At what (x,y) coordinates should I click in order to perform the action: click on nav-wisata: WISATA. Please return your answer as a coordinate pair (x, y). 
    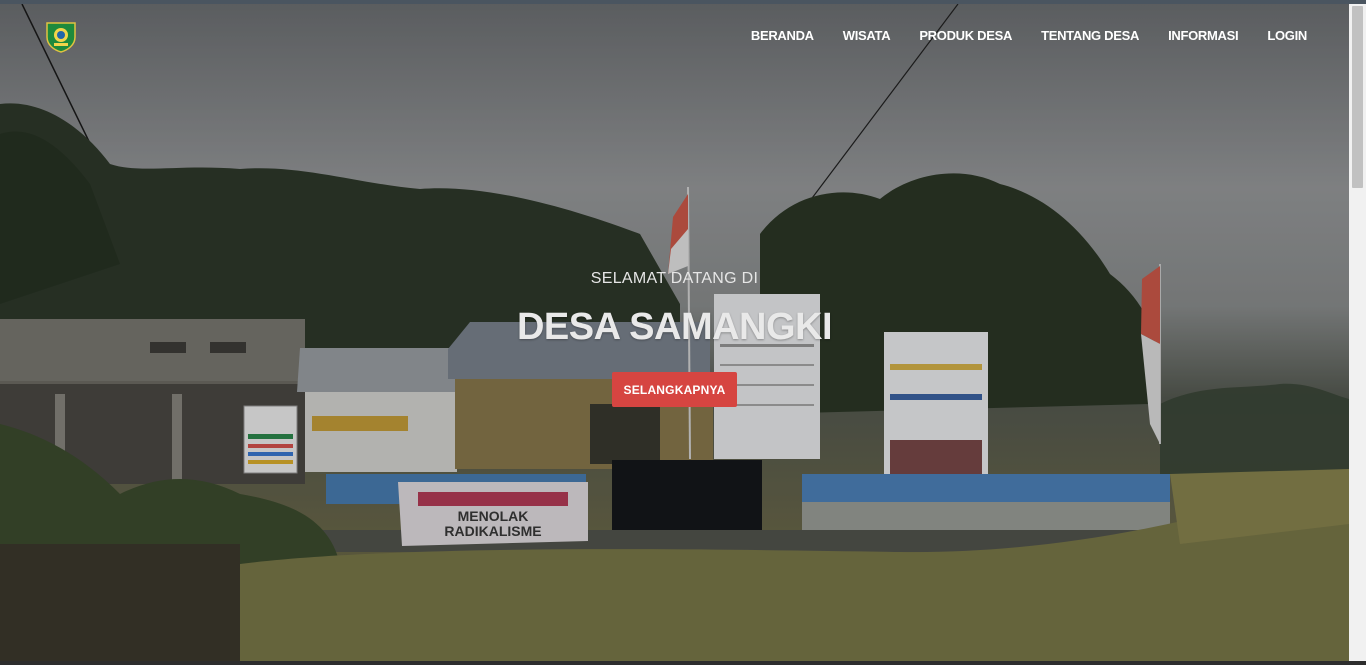
    Looking at the image, I should click on (867, 36).